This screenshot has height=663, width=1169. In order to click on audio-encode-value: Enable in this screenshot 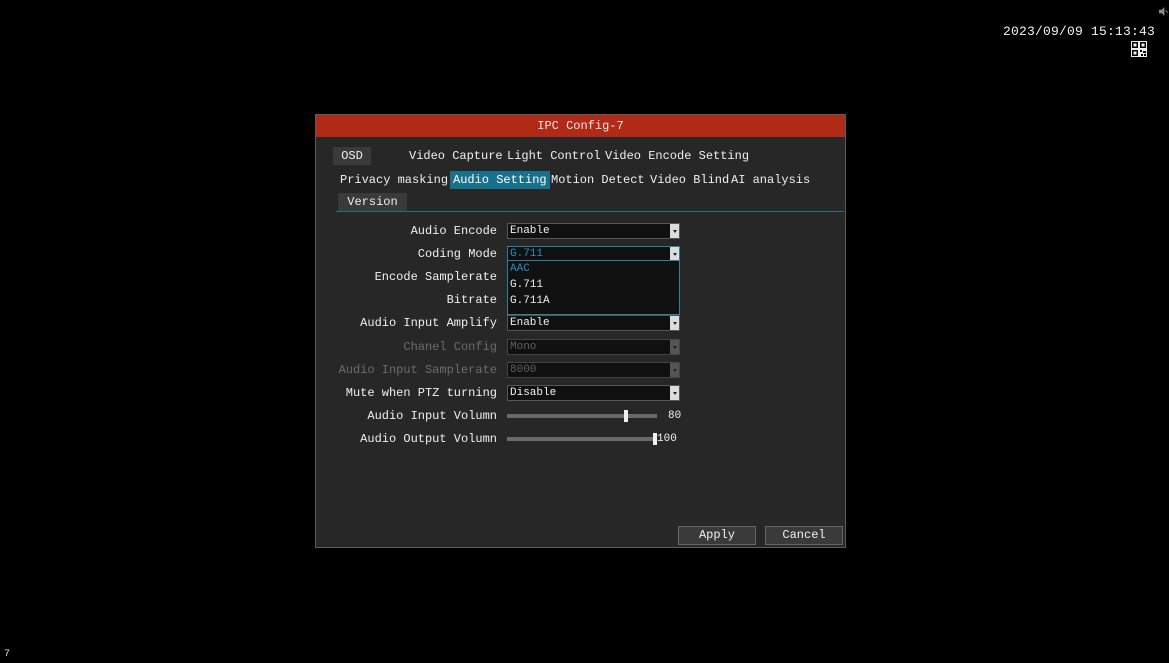, I will do `click(530, 231)`.